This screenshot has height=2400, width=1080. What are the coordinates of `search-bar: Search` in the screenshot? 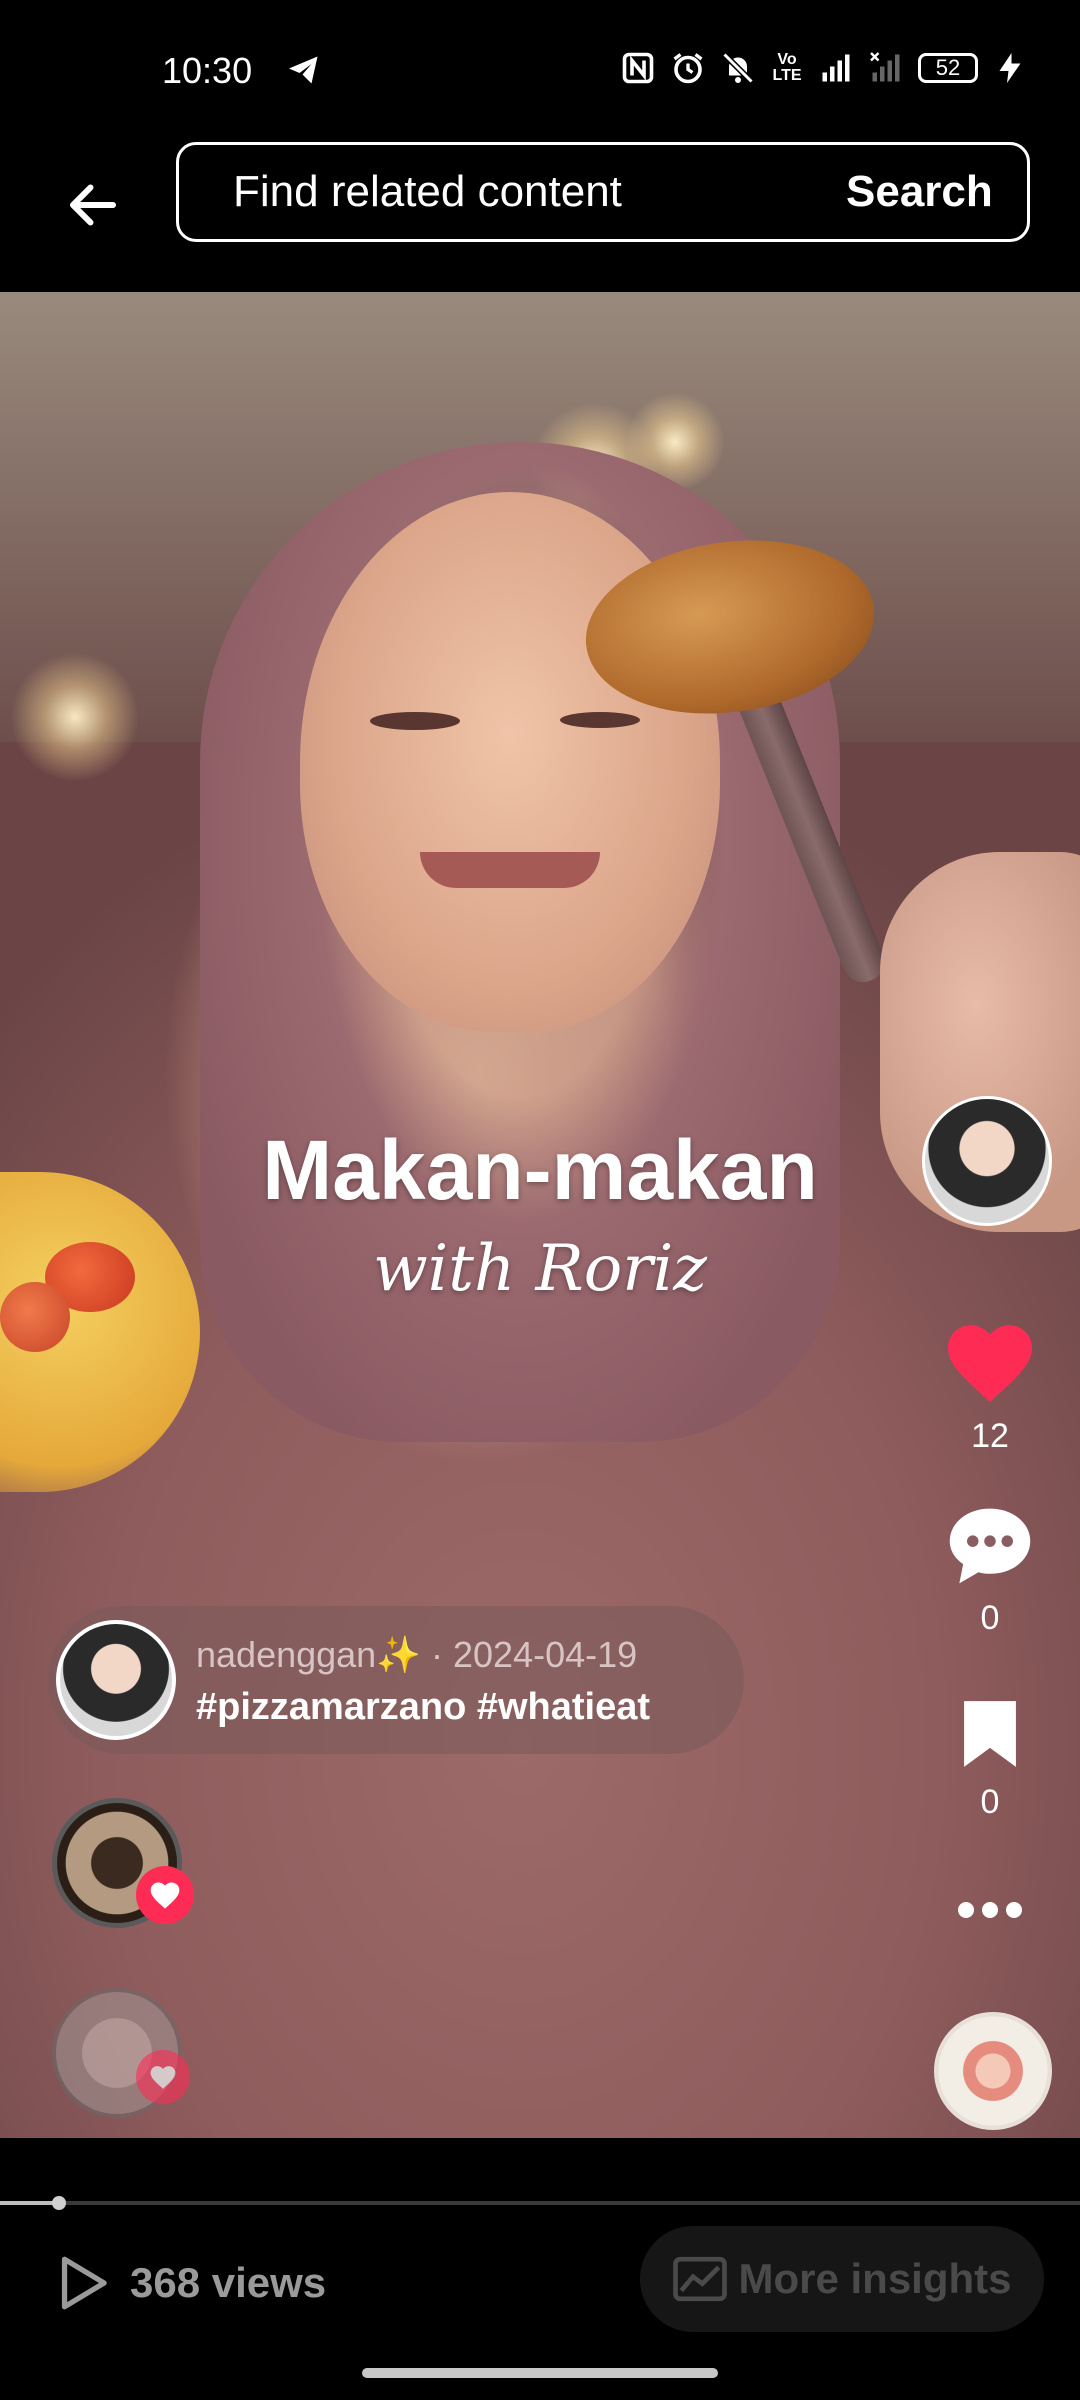 It's located at (603, 192).